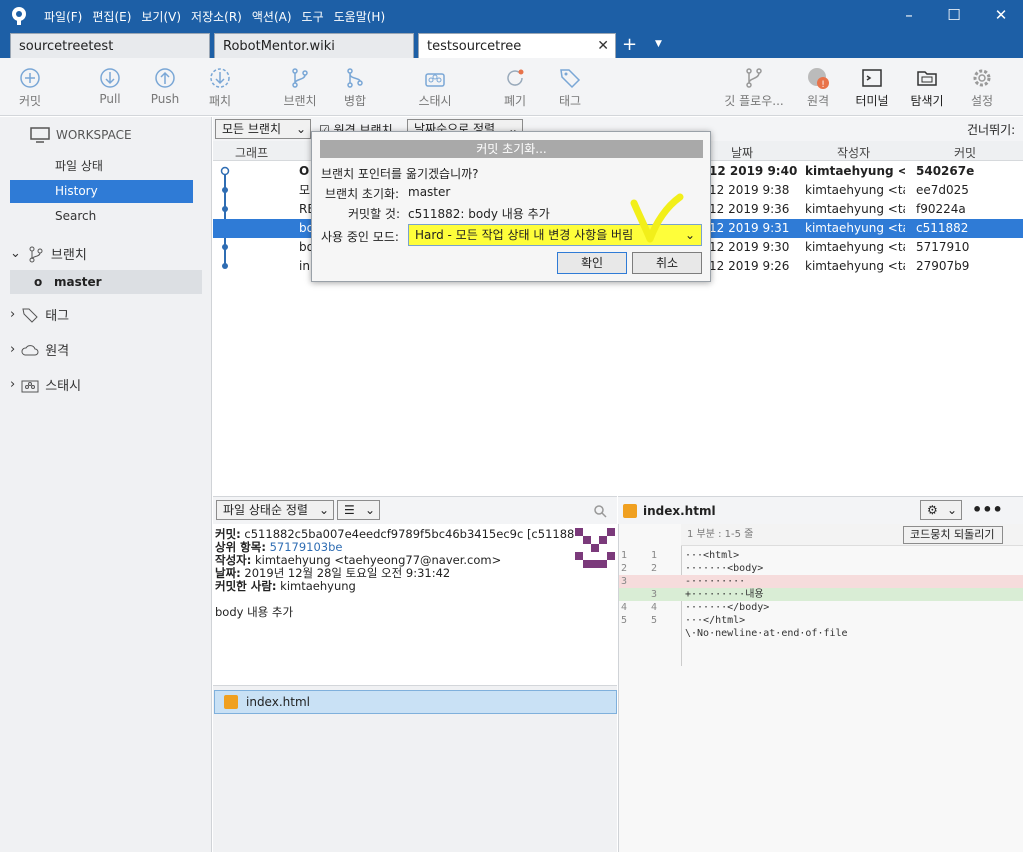 Image resolution: width=1023 pixels, height=852 pixels. Describe the element at coordinates (111, 16) in the screenshot. I see `menu-edit: 편집(E)` at that location.